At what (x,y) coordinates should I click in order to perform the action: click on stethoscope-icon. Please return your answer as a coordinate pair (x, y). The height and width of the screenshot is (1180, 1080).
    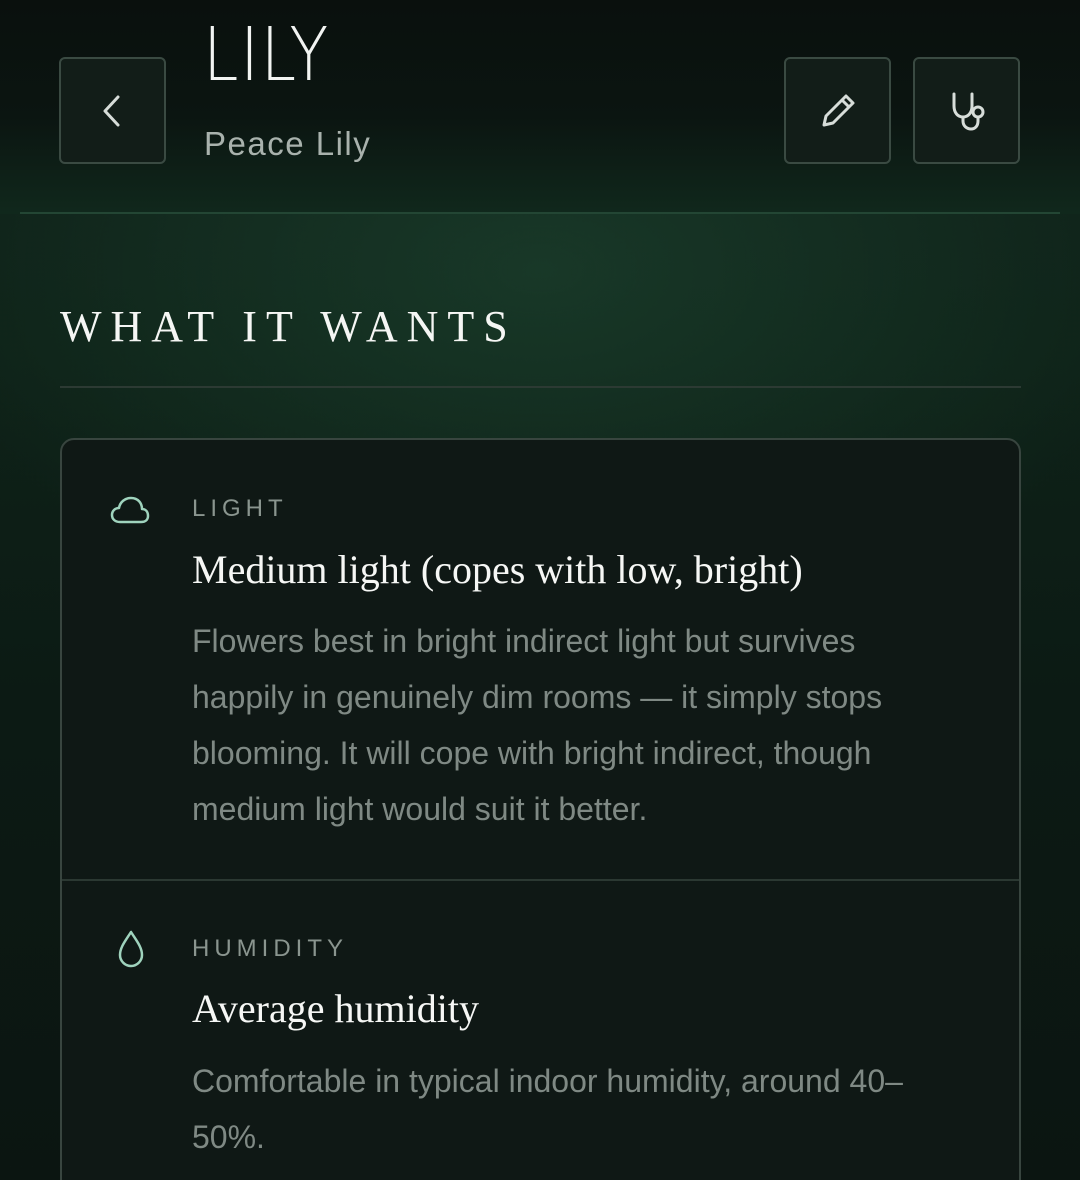
    Looking at the image, I should click on (968, 111).